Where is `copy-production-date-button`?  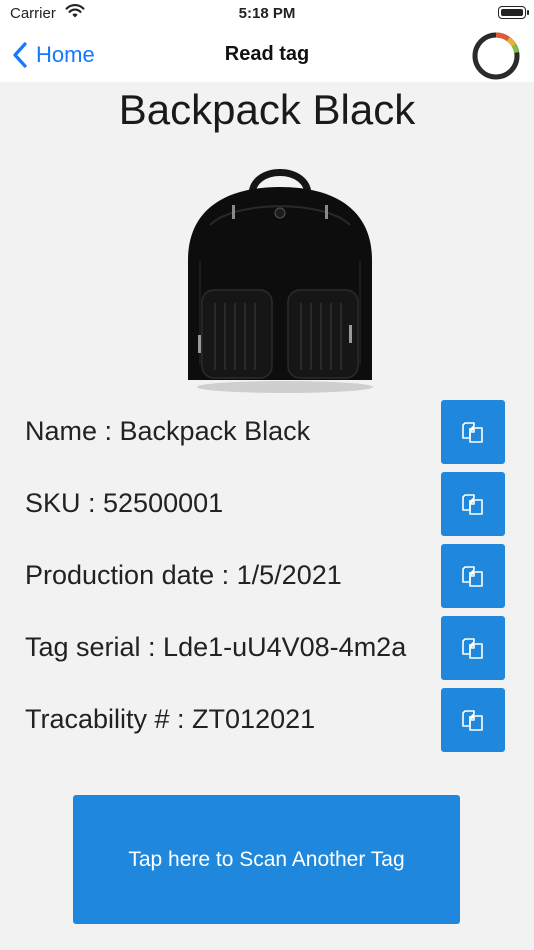 copy-production-date-button is located at coordinates (473, 576).